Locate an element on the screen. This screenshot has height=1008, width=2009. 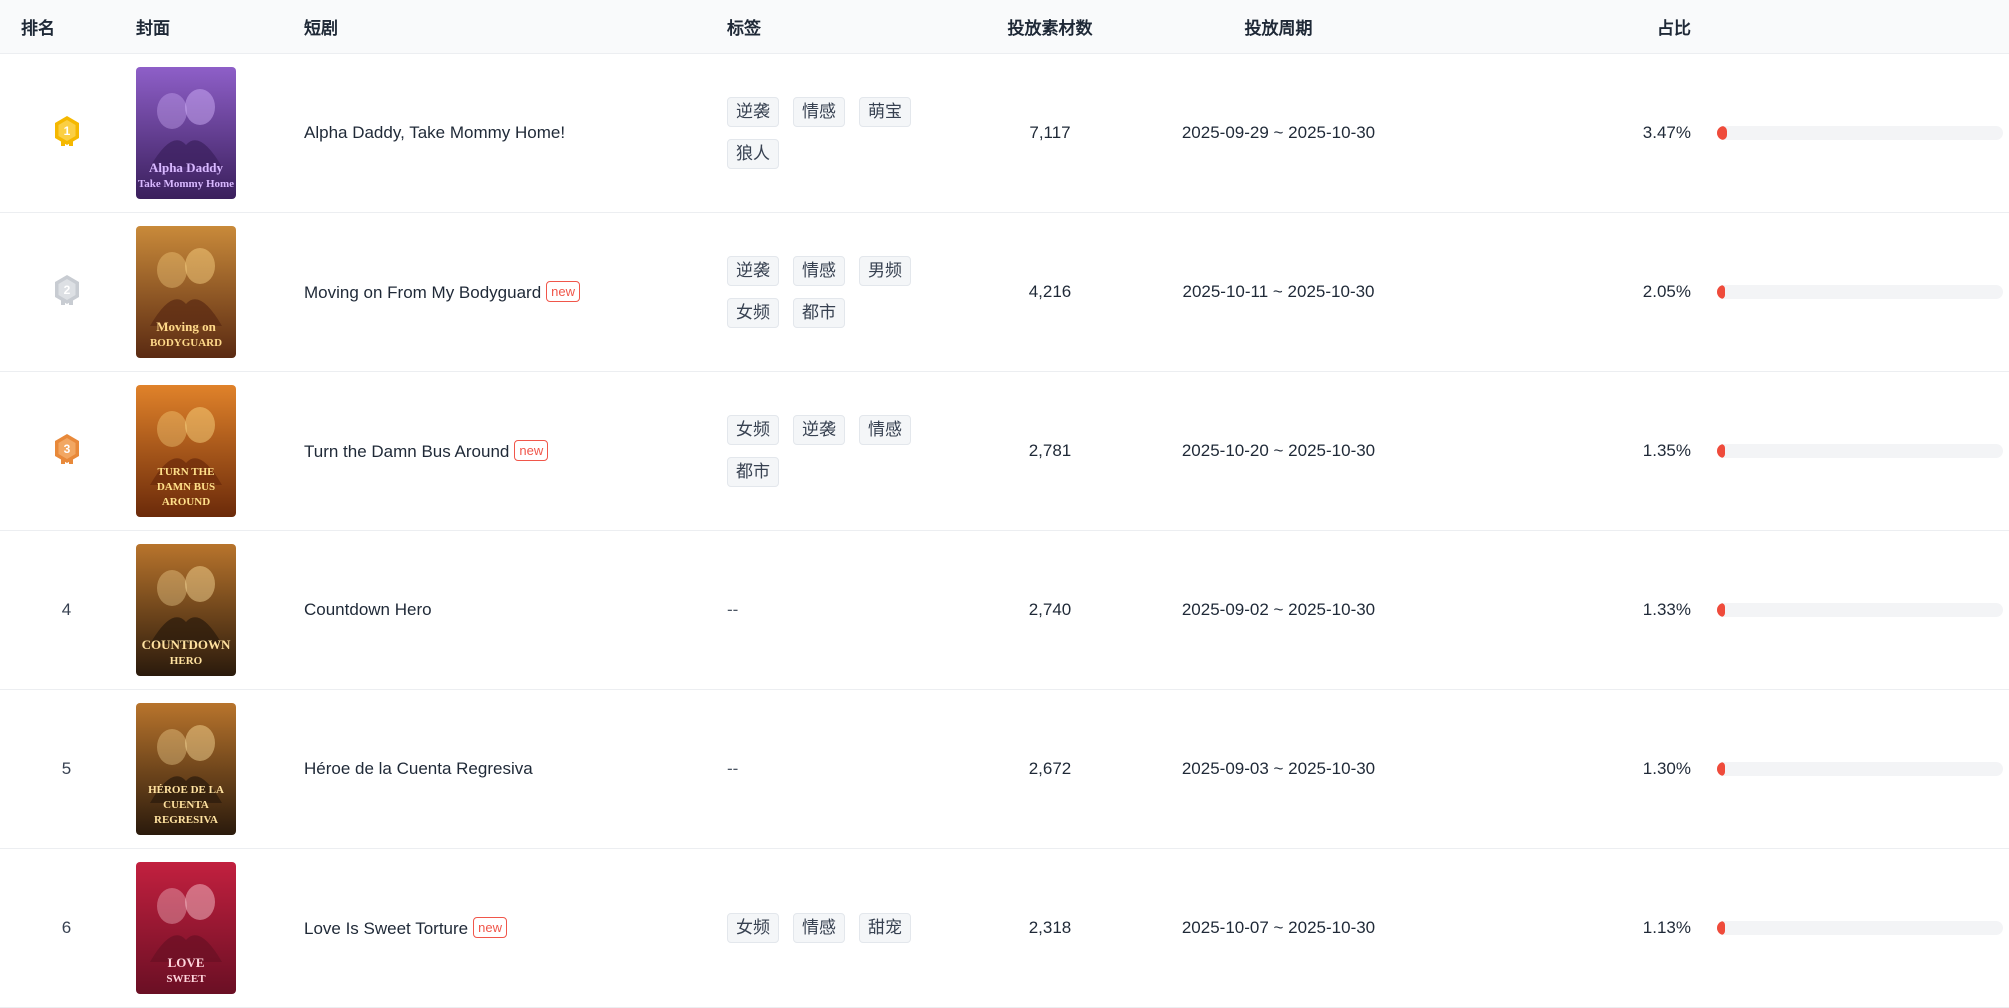
tags-cell: 逆袭 情感 萌宝狼人 is located at coordinates (849, 133).